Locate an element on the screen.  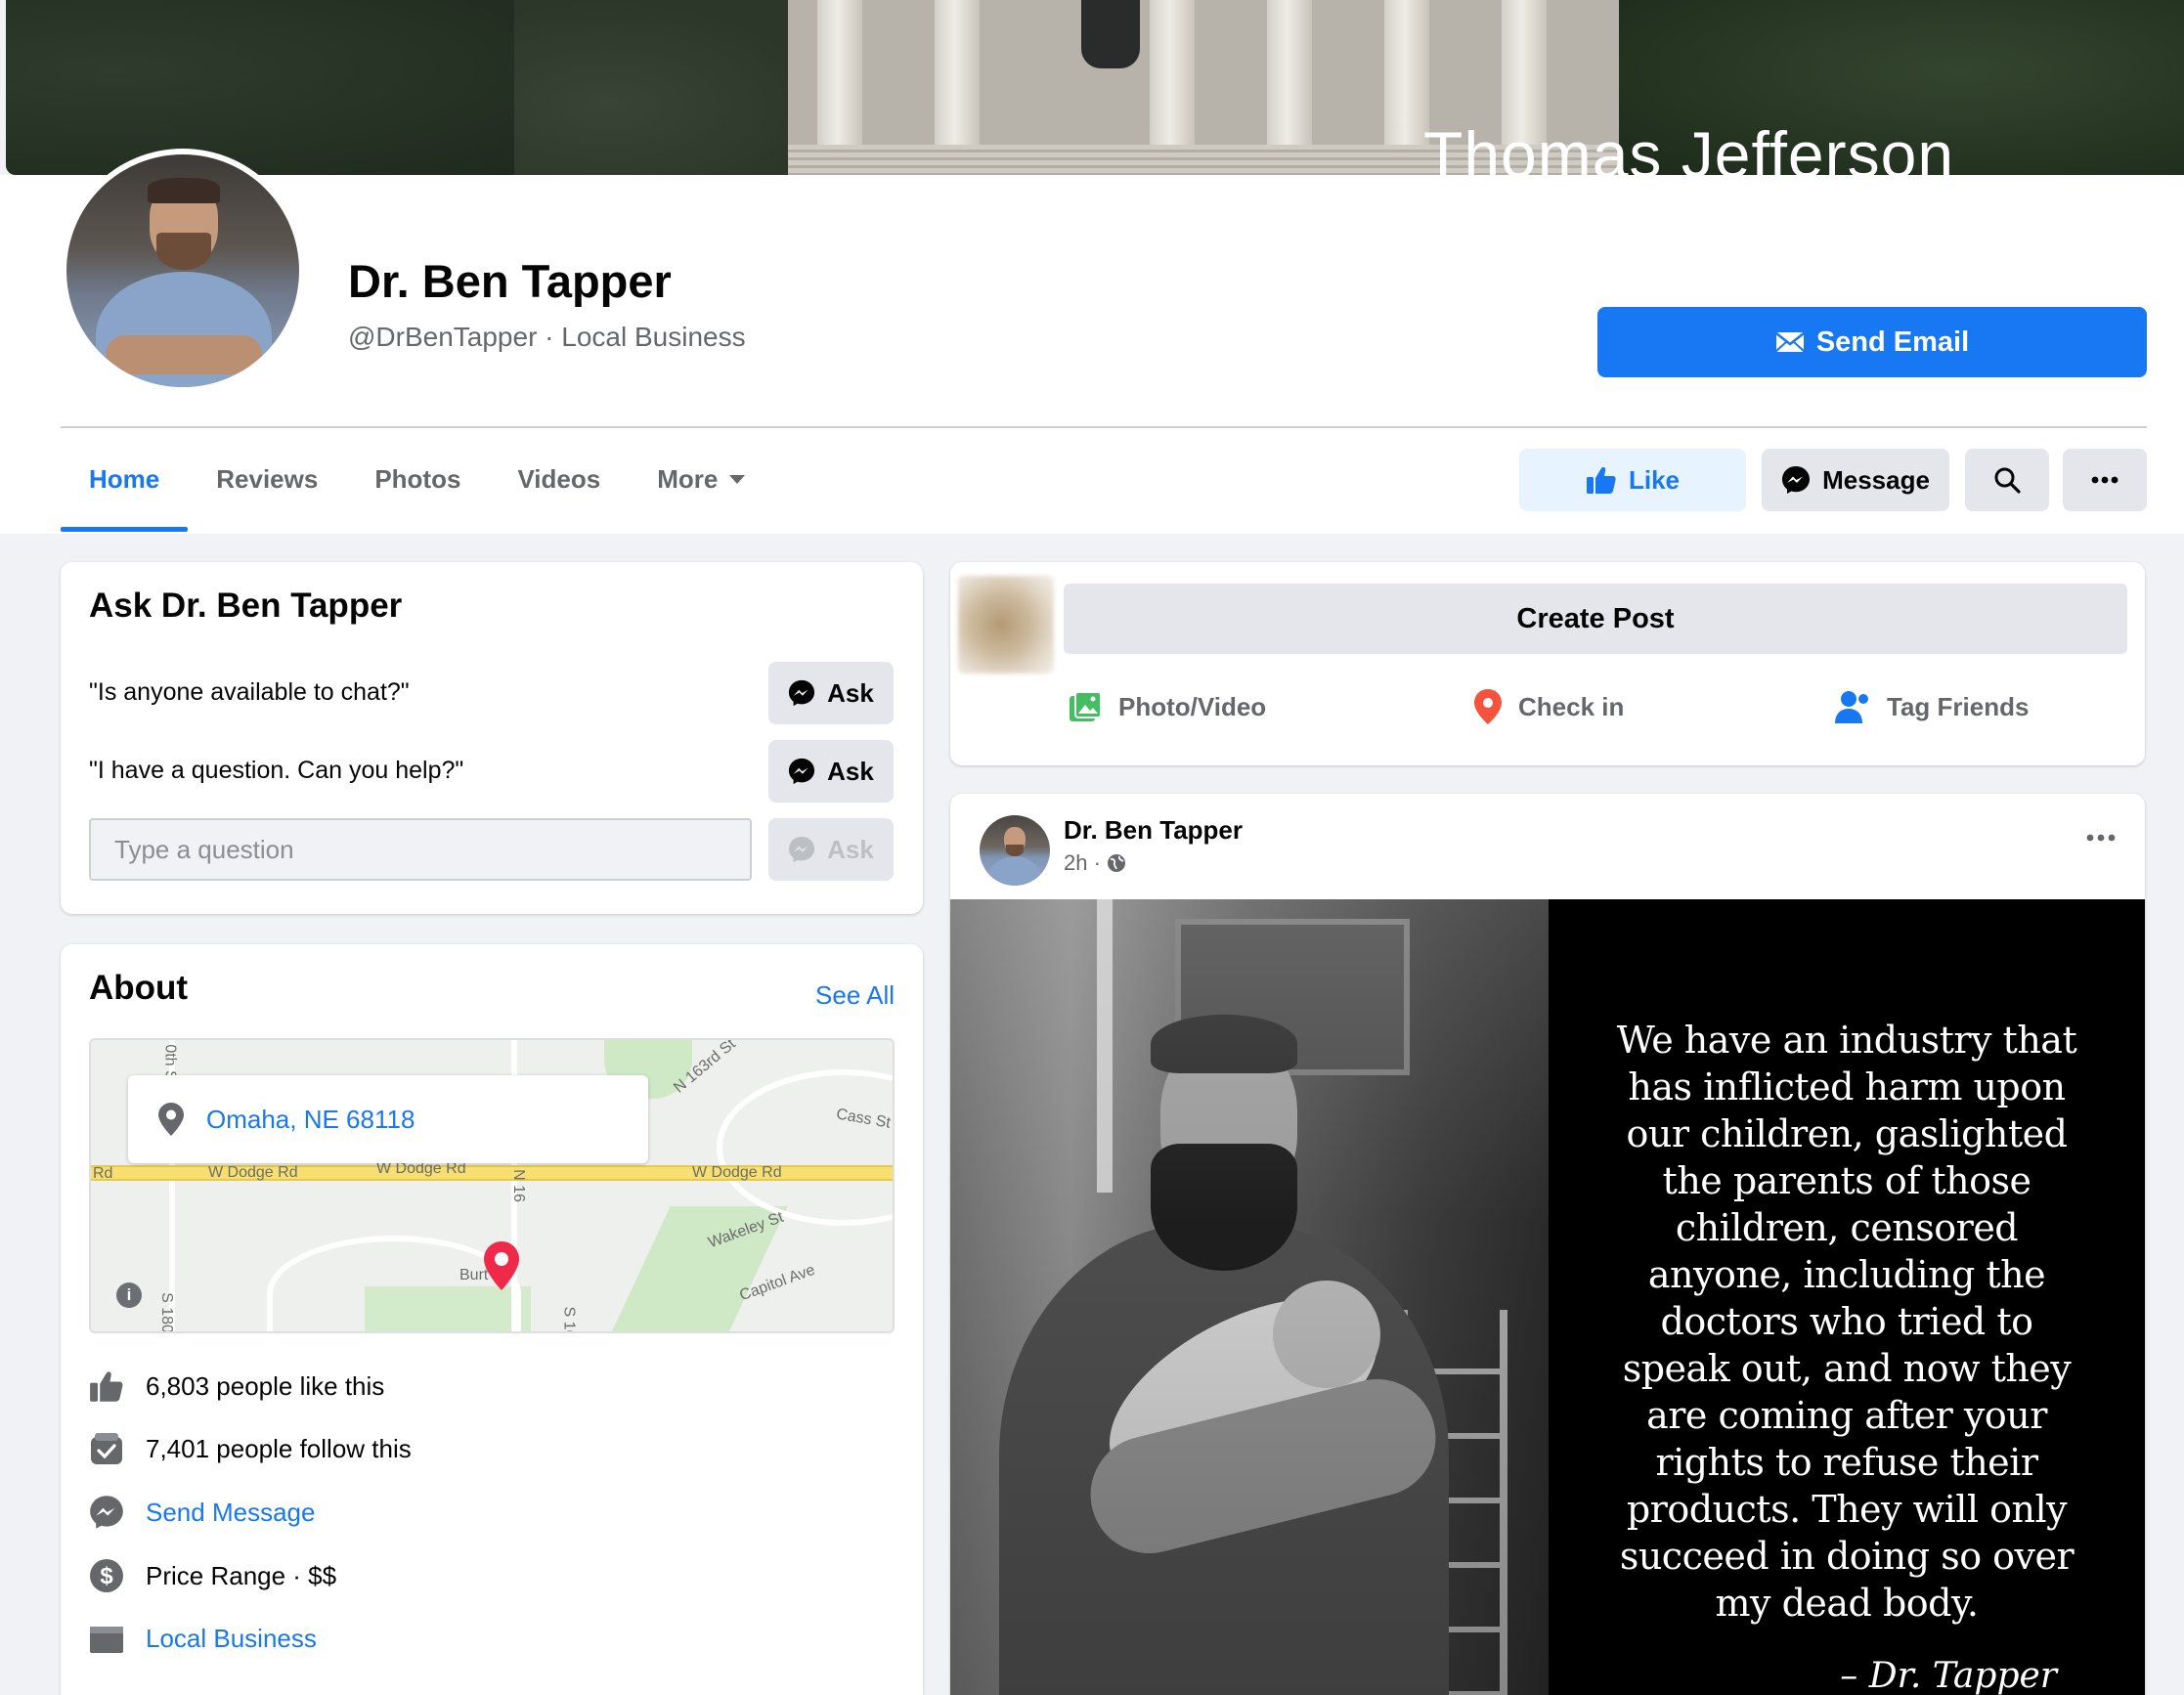
send-email-label: Send Email is located at coordinates (1892, 342).